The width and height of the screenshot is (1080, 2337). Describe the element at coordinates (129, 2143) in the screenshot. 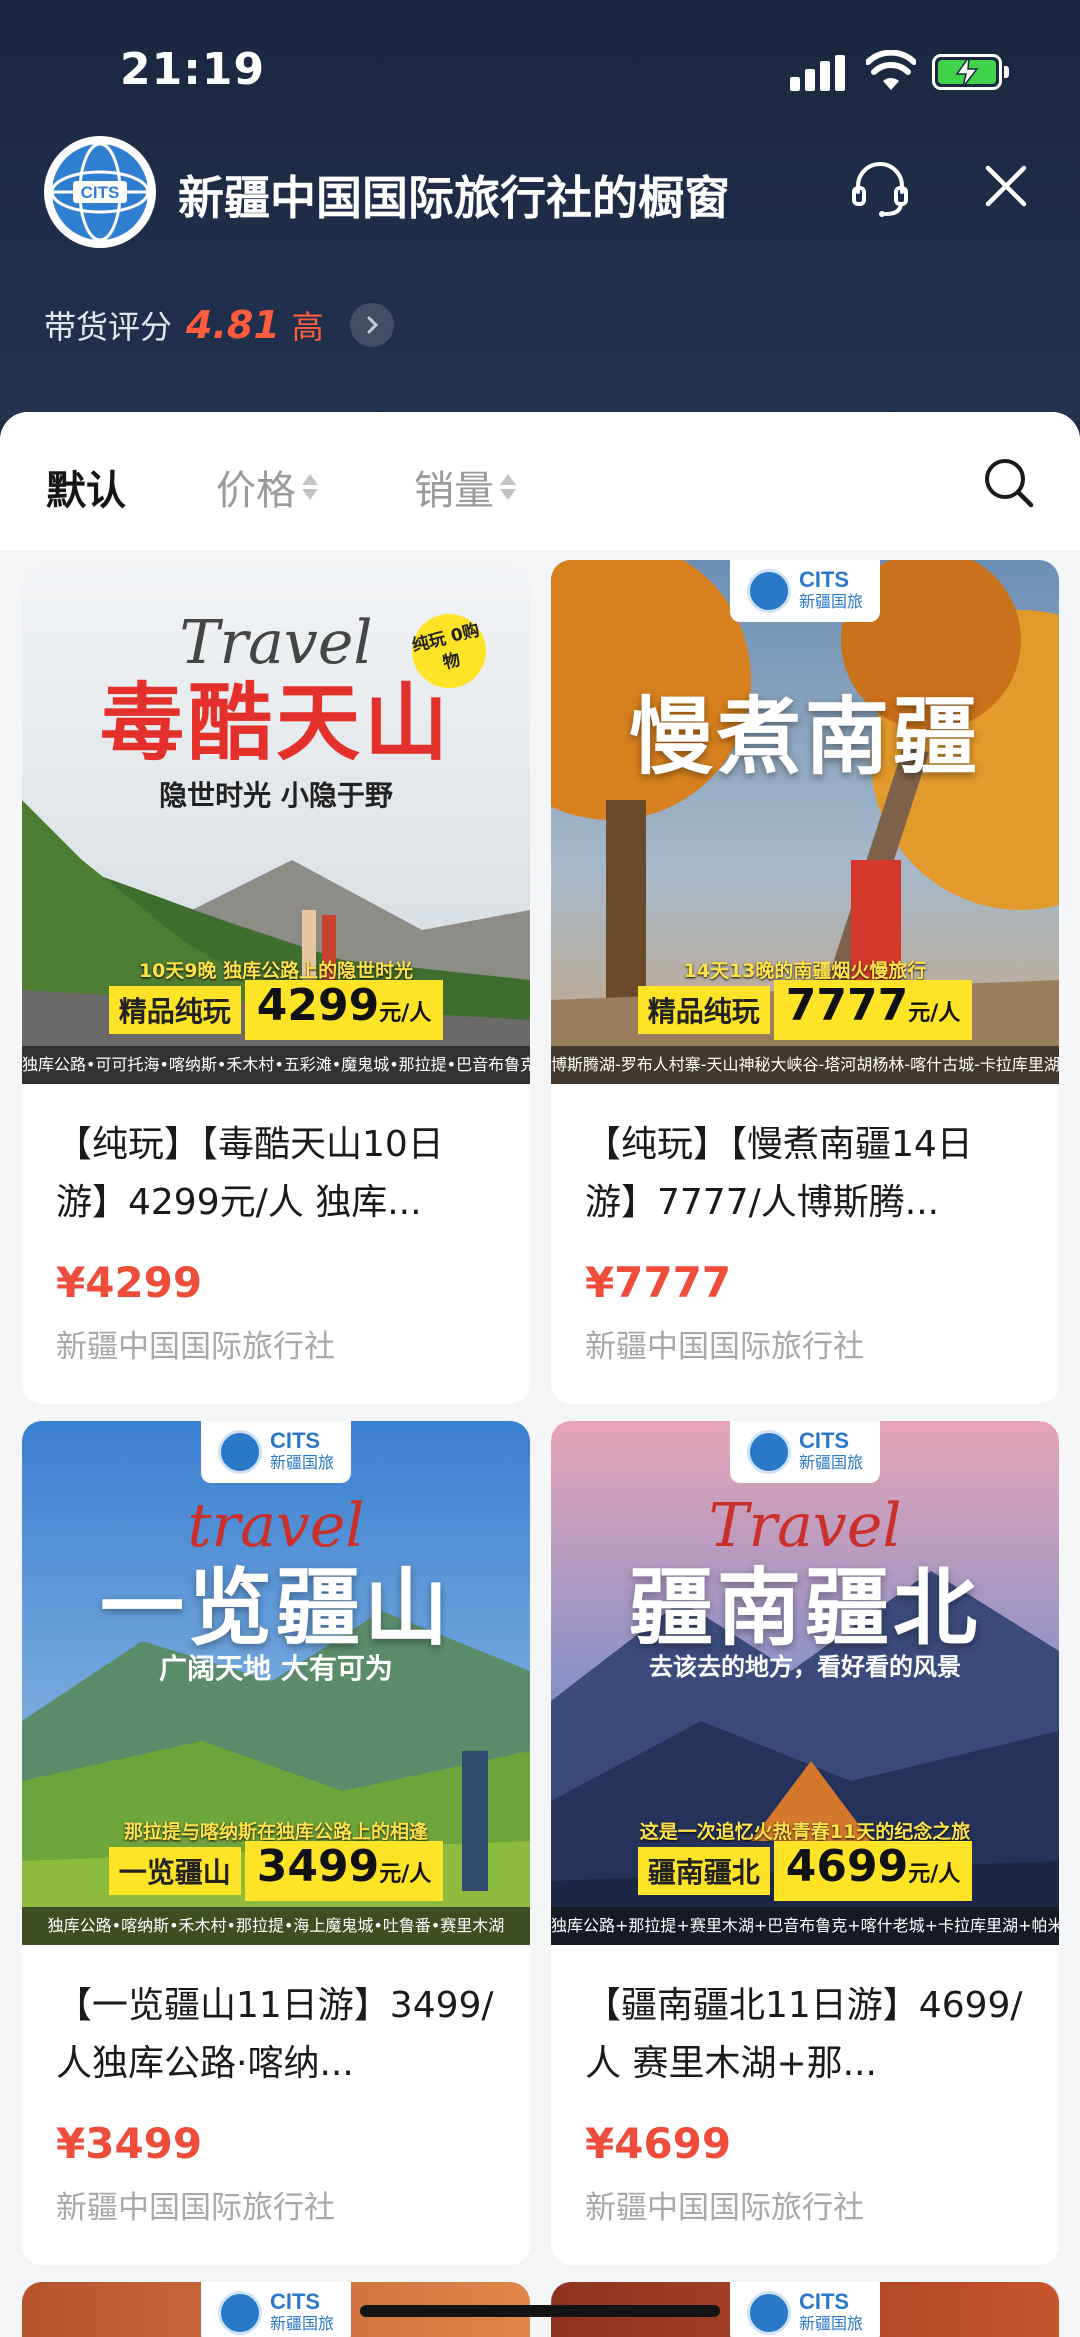

I see `product-price: ¥3499` at that location.